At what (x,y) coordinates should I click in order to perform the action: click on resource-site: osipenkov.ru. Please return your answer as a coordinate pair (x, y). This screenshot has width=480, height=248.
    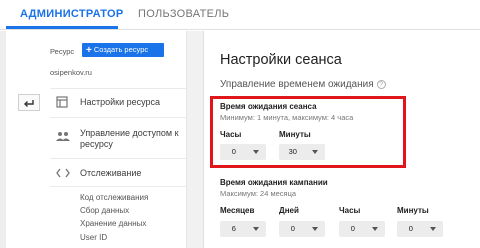
    Looking at the image, I should click on (71, 72).